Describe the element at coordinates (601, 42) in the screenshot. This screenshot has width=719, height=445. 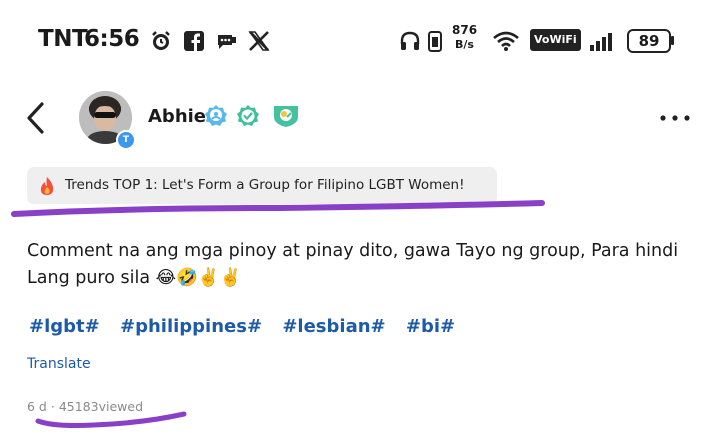
I see `signal-icon` at that location.